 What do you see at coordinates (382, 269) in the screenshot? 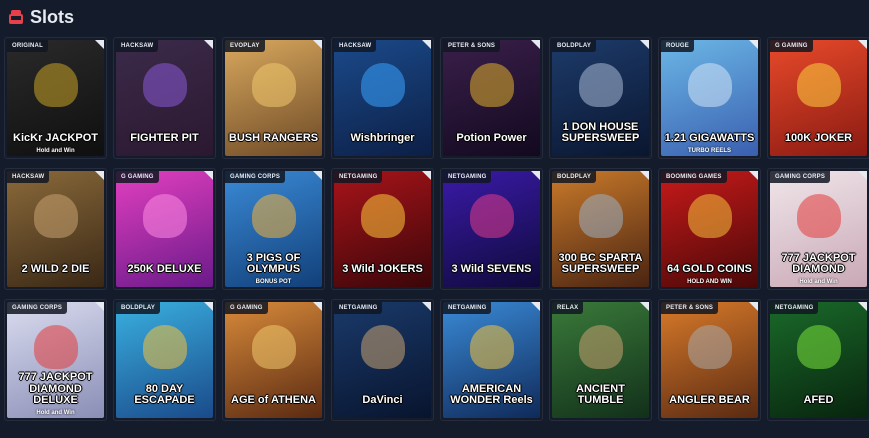
I see `game-title: 3 Wild JOKERS` at bounding box center [382, 269].